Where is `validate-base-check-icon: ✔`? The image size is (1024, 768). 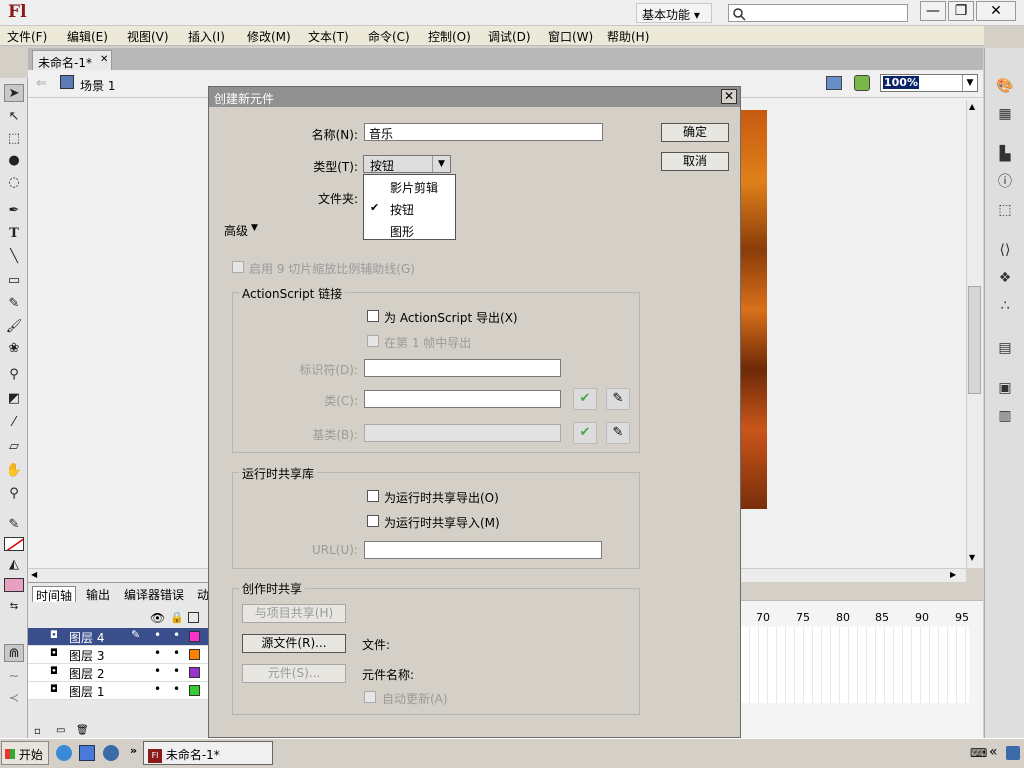
validate-base-check-icon: ✔ is located at coordinates (585, 433).